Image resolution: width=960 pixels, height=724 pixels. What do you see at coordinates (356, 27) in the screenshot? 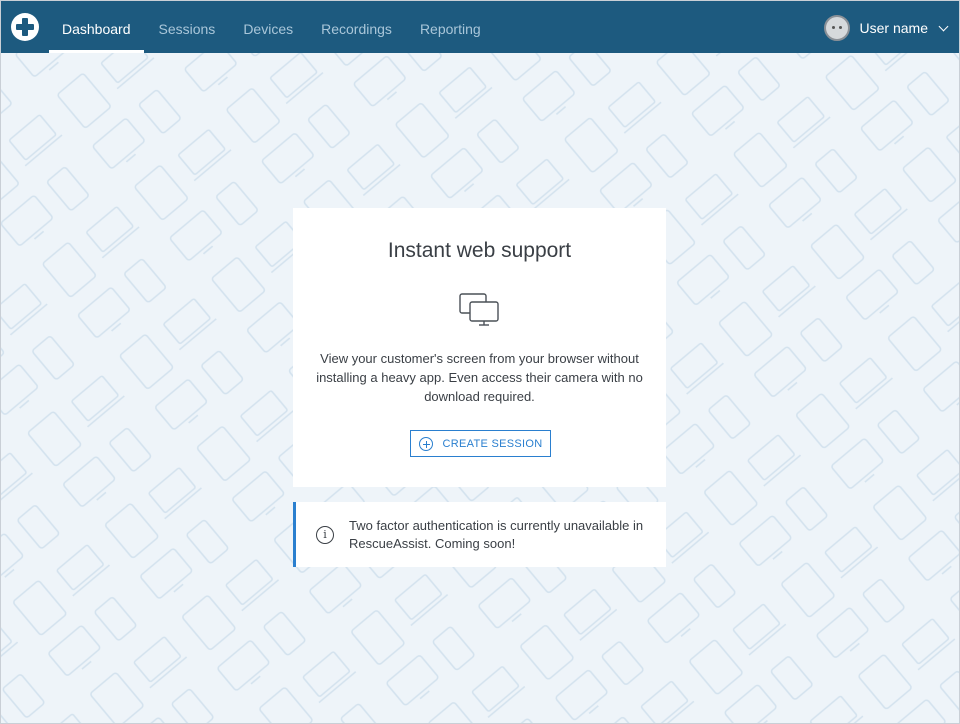
I see `nav-tab-recordings: Recordings` at bounding box center [356, 27].